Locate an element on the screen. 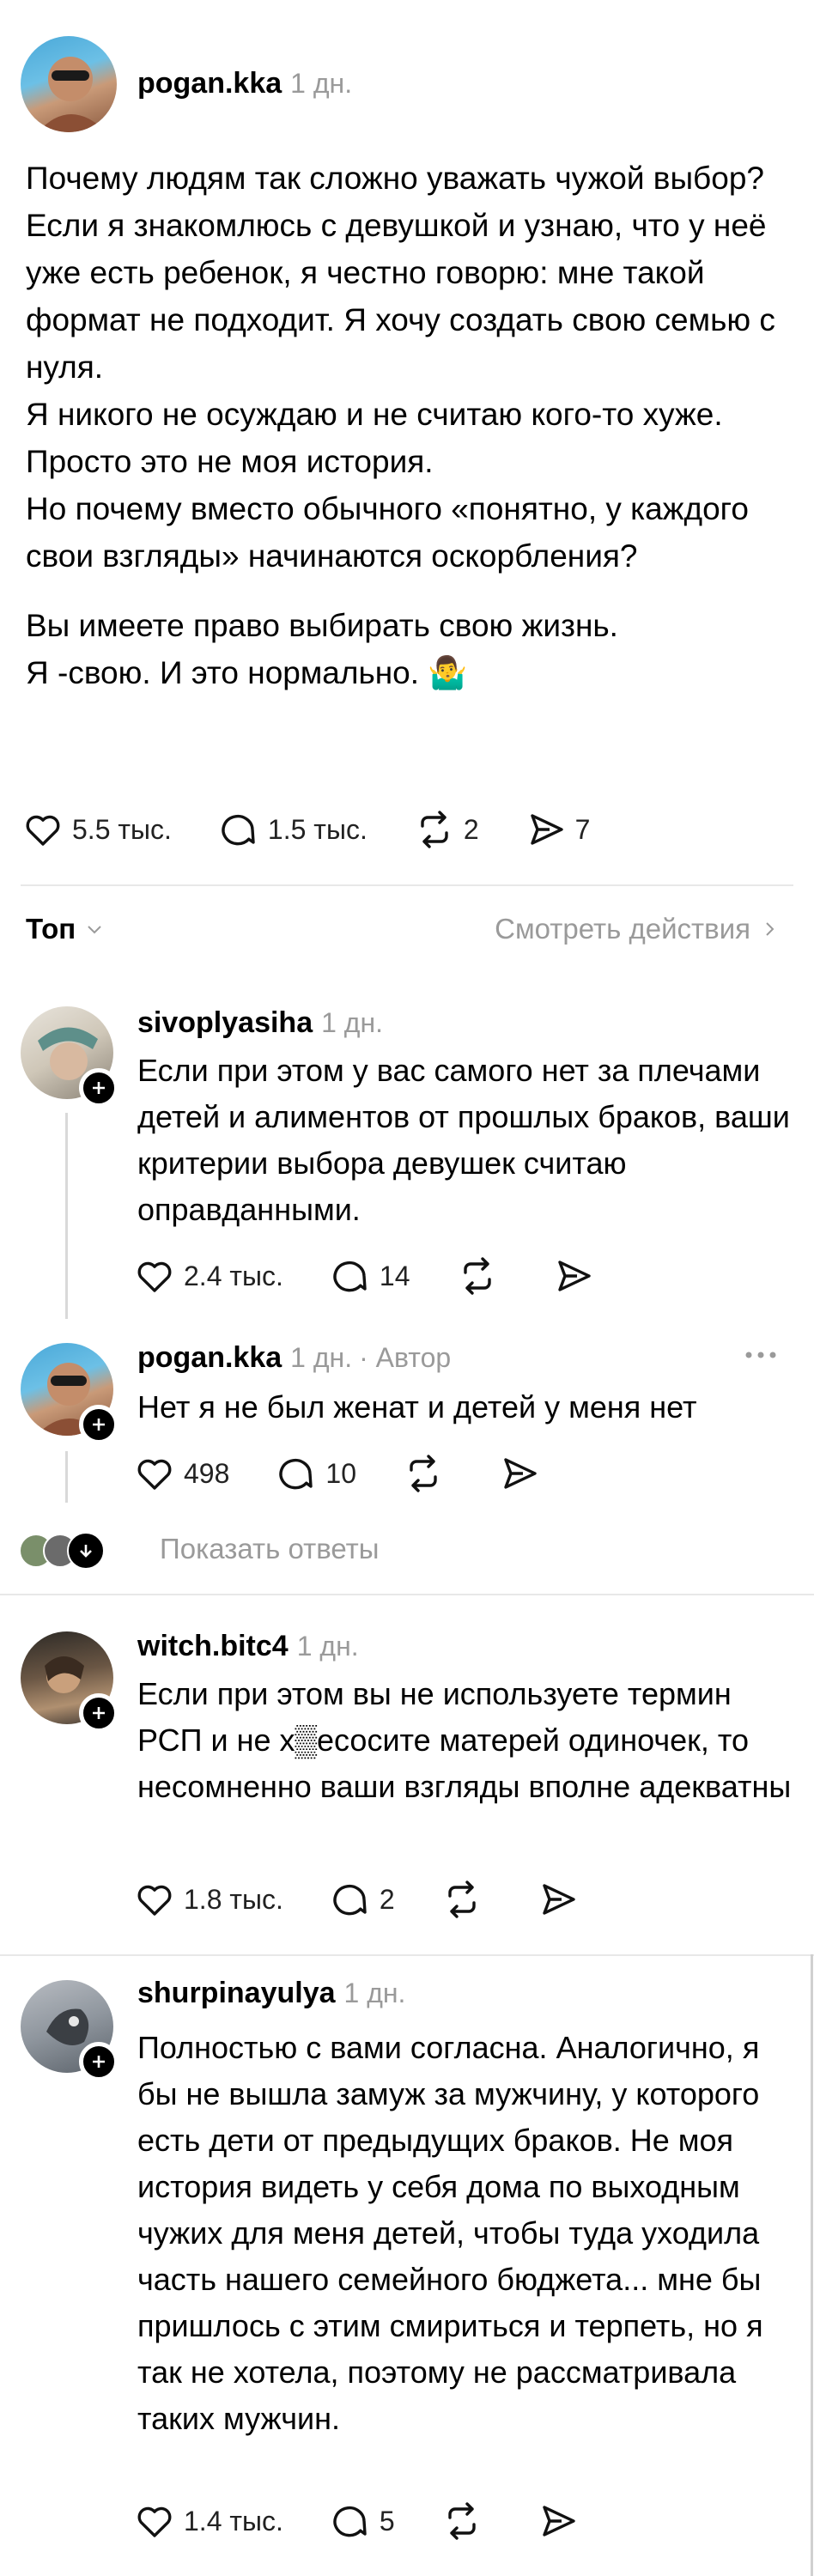 The image size is (814, 2576). comment-actions: 498 10 is located at coordinates (364, 1473).